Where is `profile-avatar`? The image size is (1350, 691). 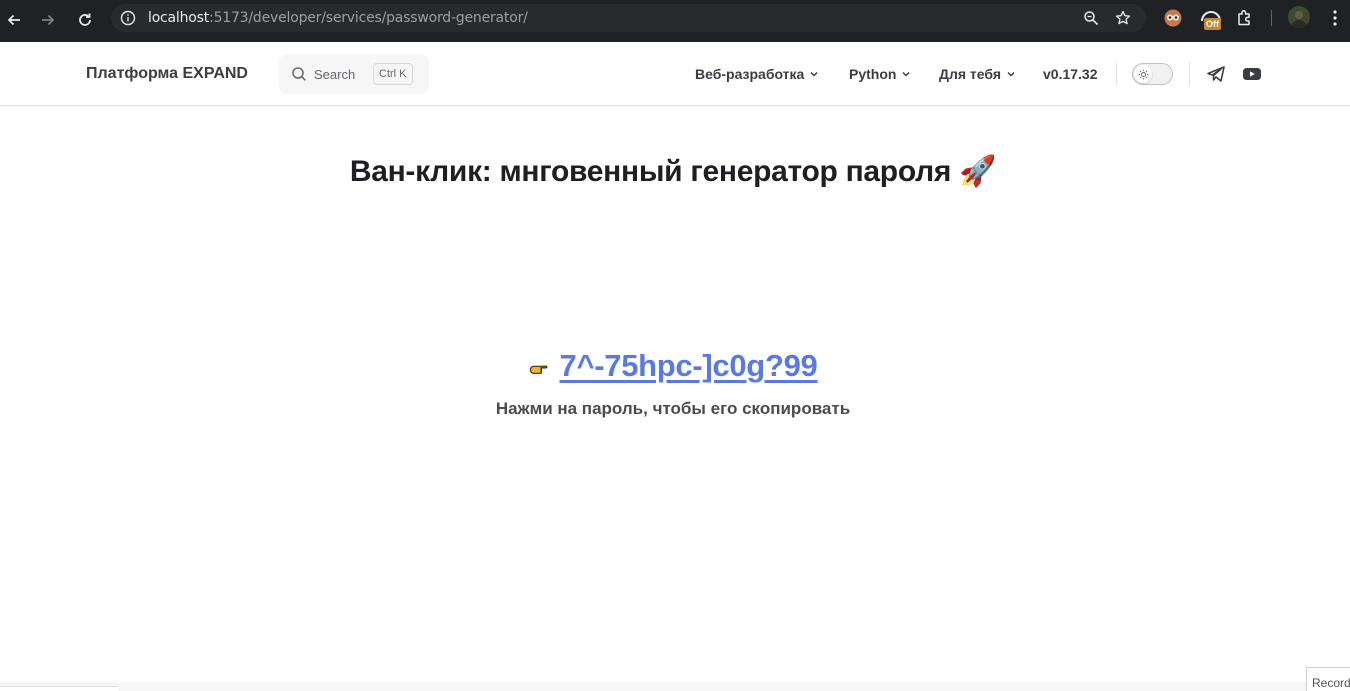 profile-avatar is located at coordinates (1299, 17).